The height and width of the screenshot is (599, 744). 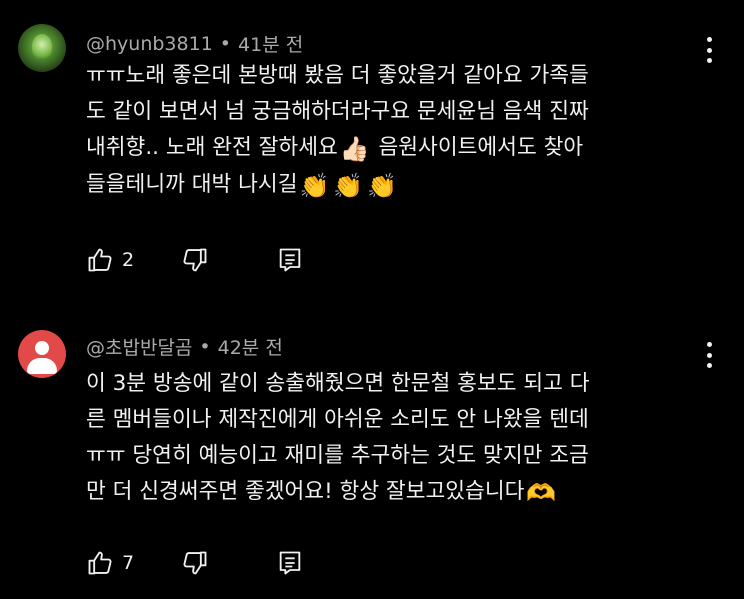 I want to click on comment-text-line: 만 더 신경써주면 좋겠어요! 항상 잘보고있습니다🫶, so click(x=386, y=492).